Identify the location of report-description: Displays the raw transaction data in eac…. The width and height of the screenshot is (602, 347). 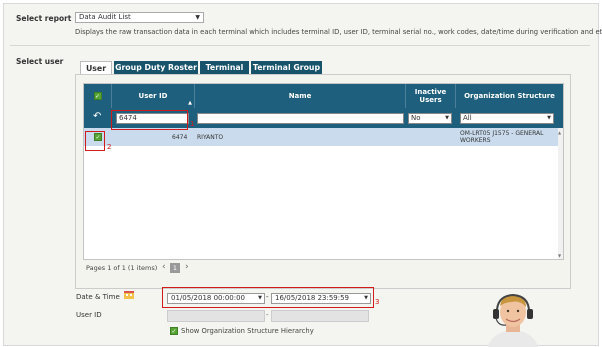
(338, 32).